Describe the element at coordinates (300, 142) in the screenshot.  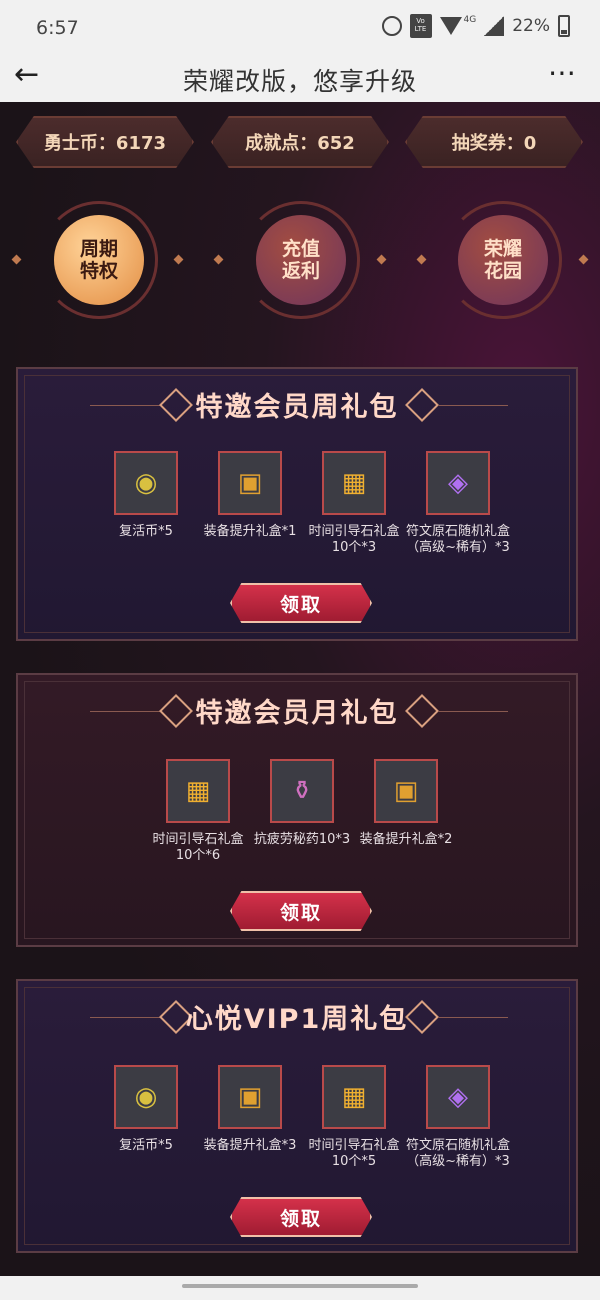
I see `currency-achievement-points: 成就点：652` at that location.